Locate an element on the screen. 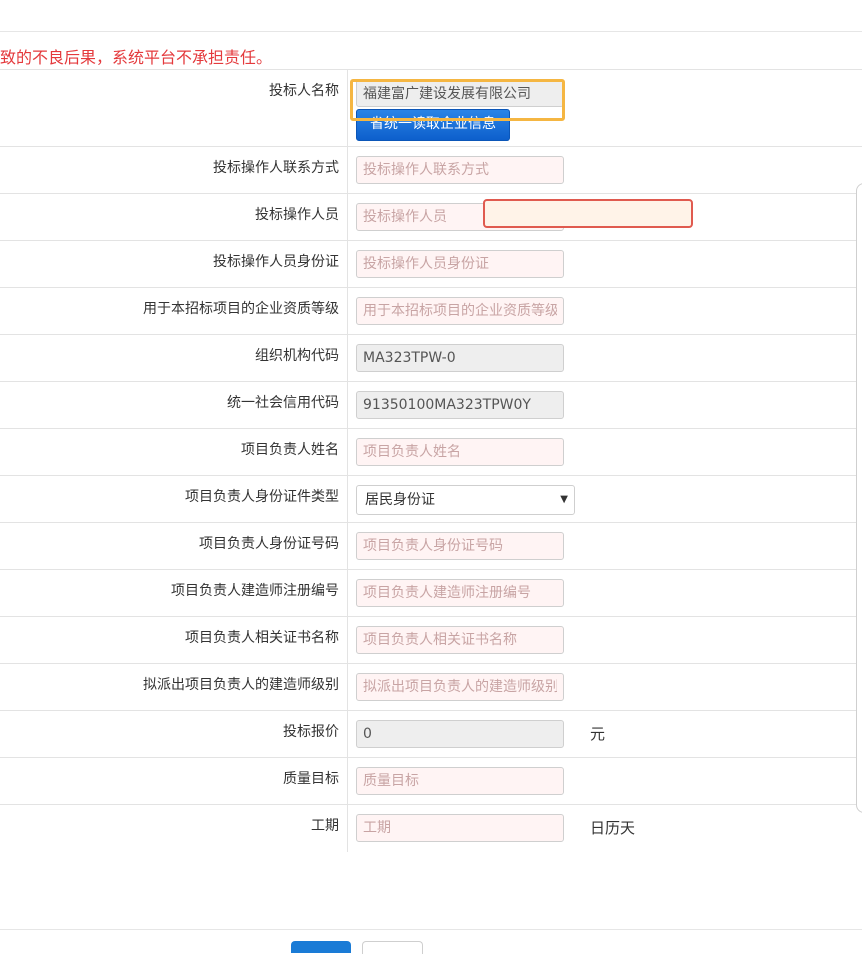 The image size is (862, 954). duration-unit: 日历天 is located at coordinates (613, 828).